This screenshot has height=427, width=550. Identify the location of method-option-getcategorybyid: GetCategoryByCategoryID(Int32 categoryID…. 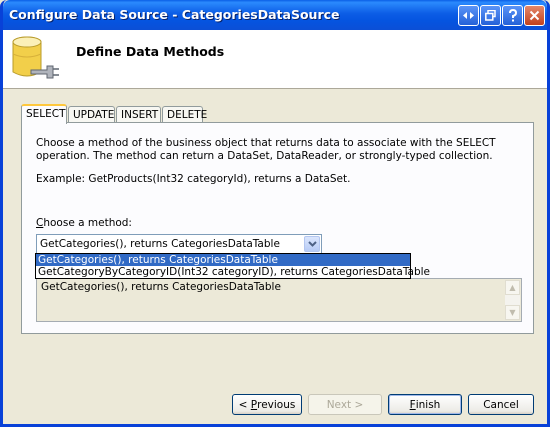
(233, 272).